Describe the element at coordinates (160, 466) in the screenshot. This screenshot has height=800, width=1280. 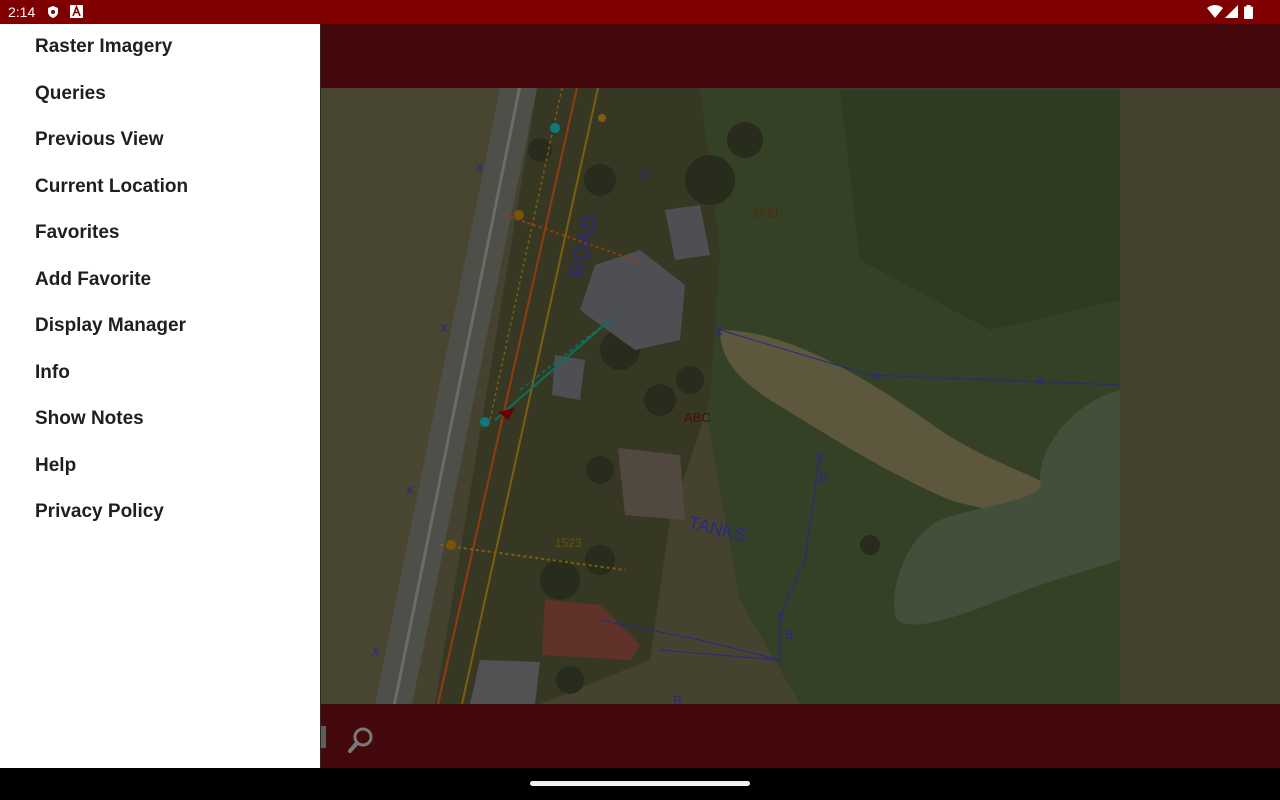
I see `menu-item-help: Help` at that location.